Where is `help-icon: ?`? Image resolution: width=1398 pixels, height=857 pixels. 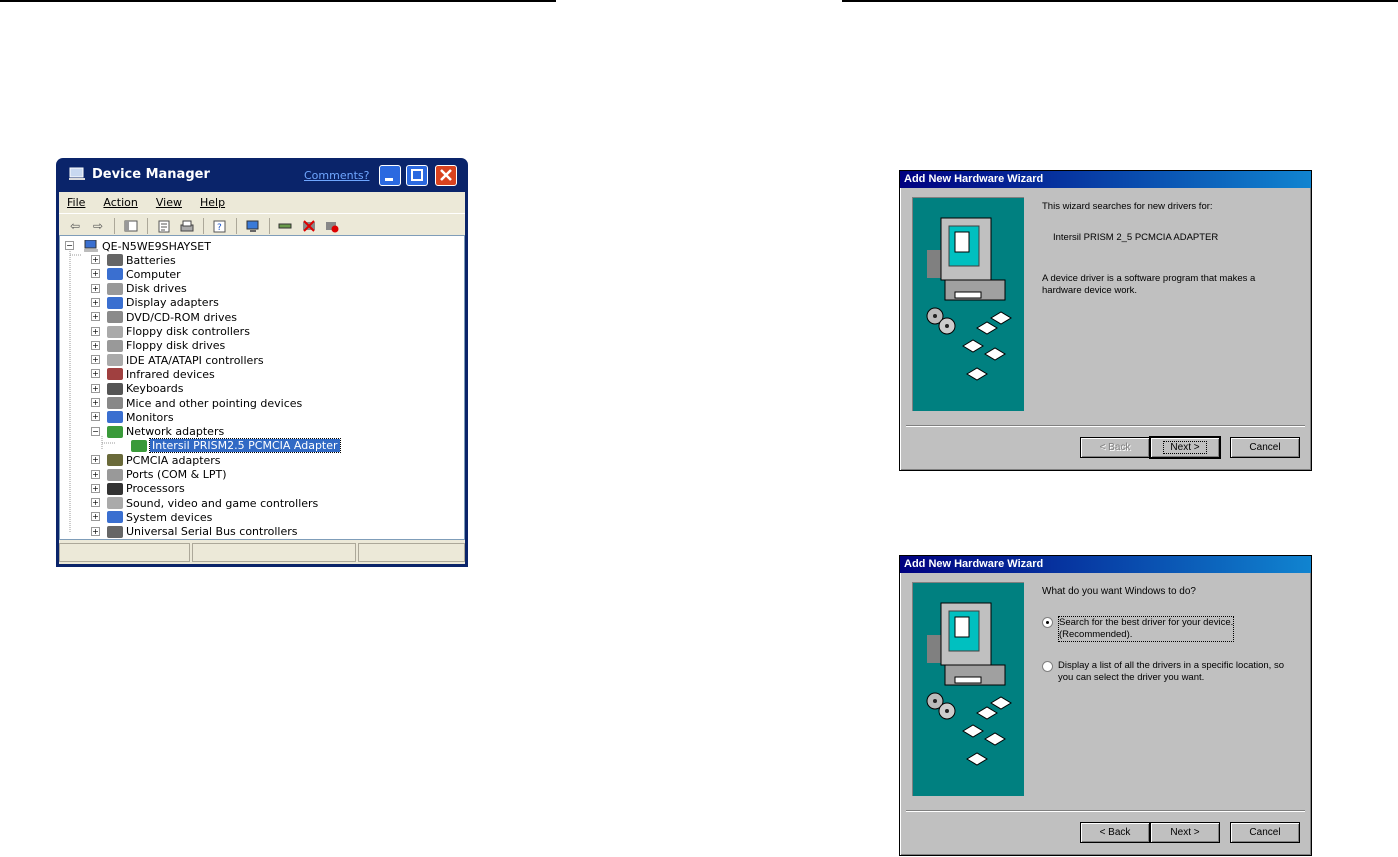 help-icon: ? is located at coordinates (220, 226).